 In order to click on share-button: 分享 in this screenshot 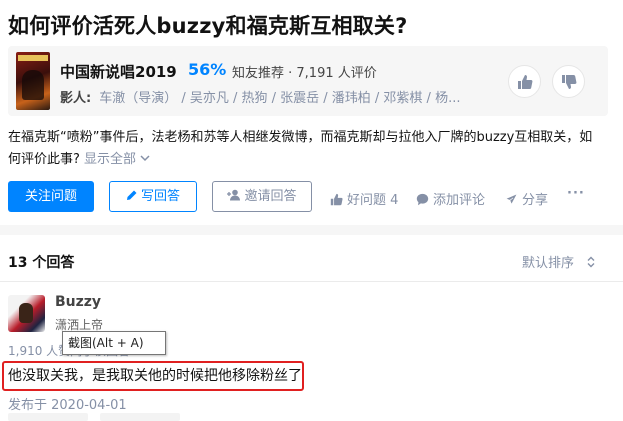, I will do `click(526, 198)`.